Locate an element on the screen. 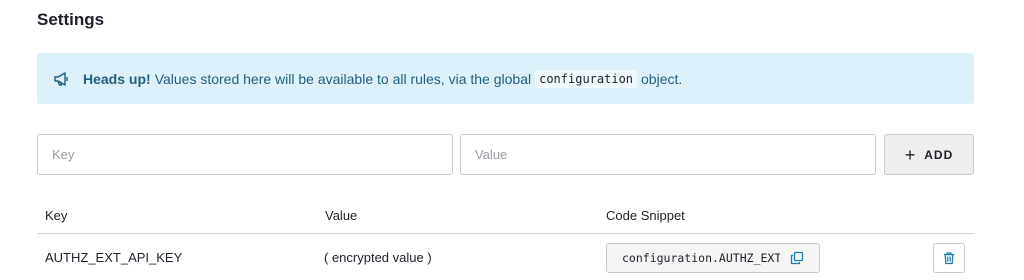 This screenshot has height=280, width=1024. trash-icon is located at coordinates (949, 258).